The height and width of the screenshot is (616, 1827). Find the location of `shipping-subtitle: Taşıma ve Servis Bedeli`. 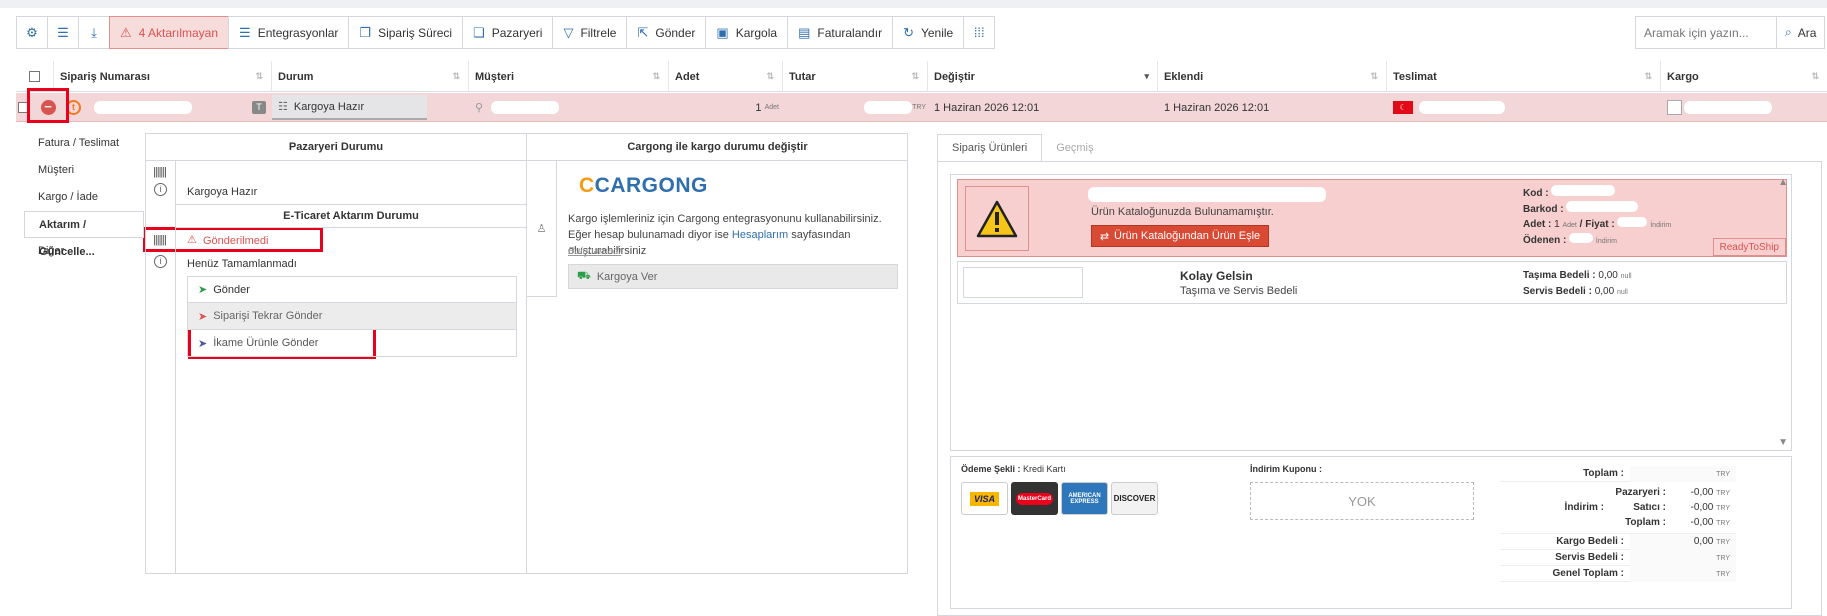

shipping-subtitle: Taşıma ve Servis Bedeli is located at coordinates (1239, 291).